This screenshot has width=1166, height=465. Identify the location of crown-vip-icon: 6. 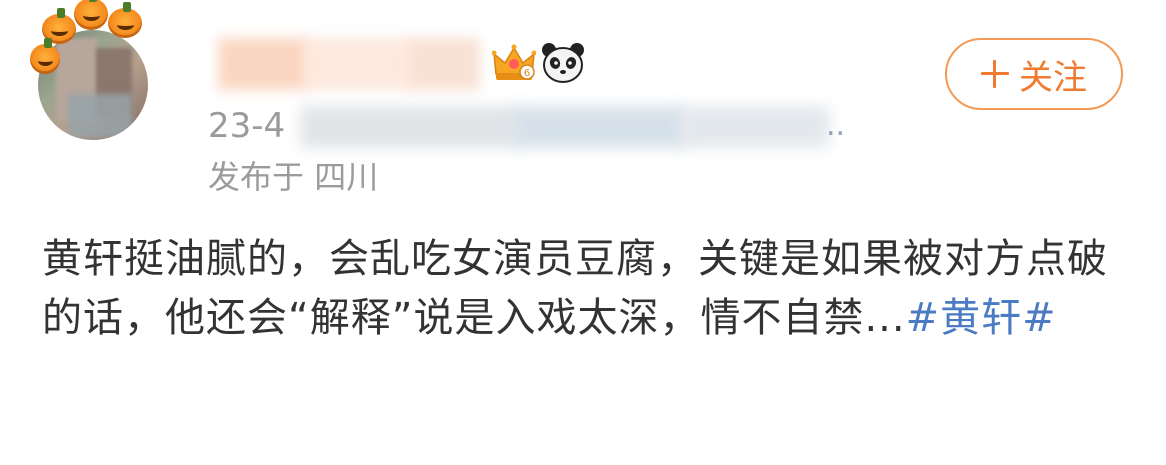
(514, 64).